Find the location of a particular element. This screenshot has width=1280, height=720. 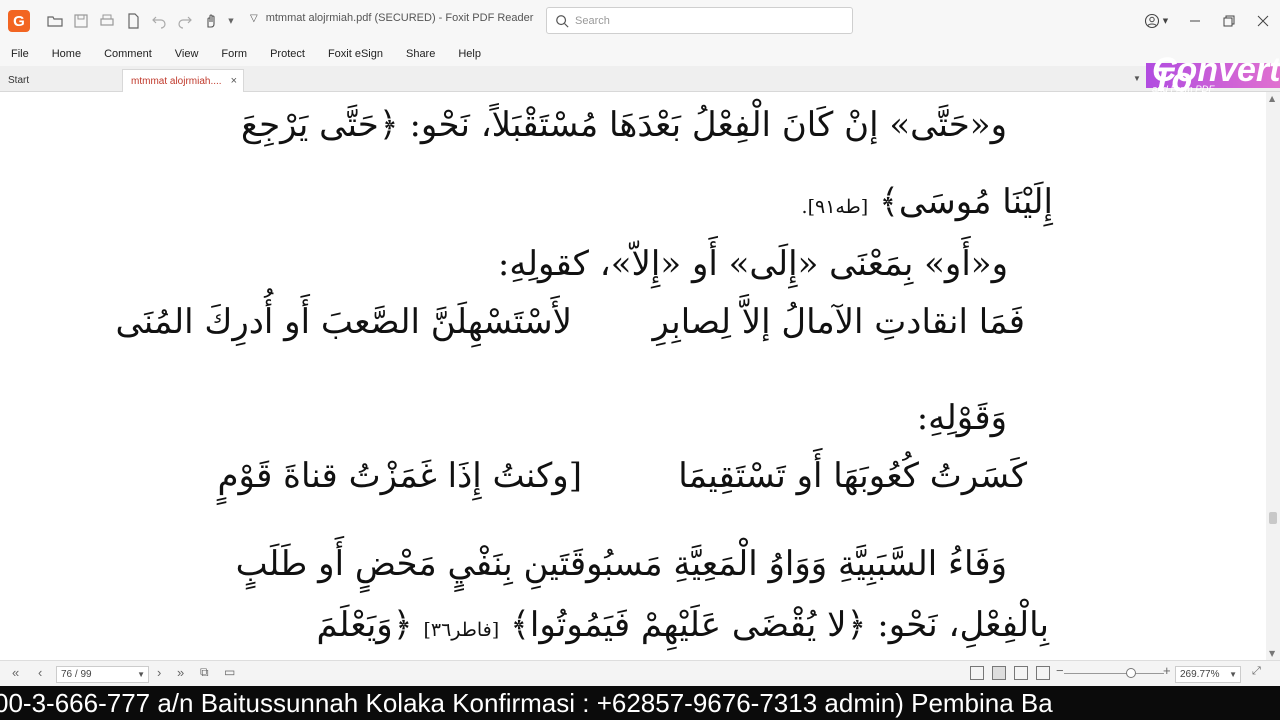

print-icon is located at coordinates (107, 21).